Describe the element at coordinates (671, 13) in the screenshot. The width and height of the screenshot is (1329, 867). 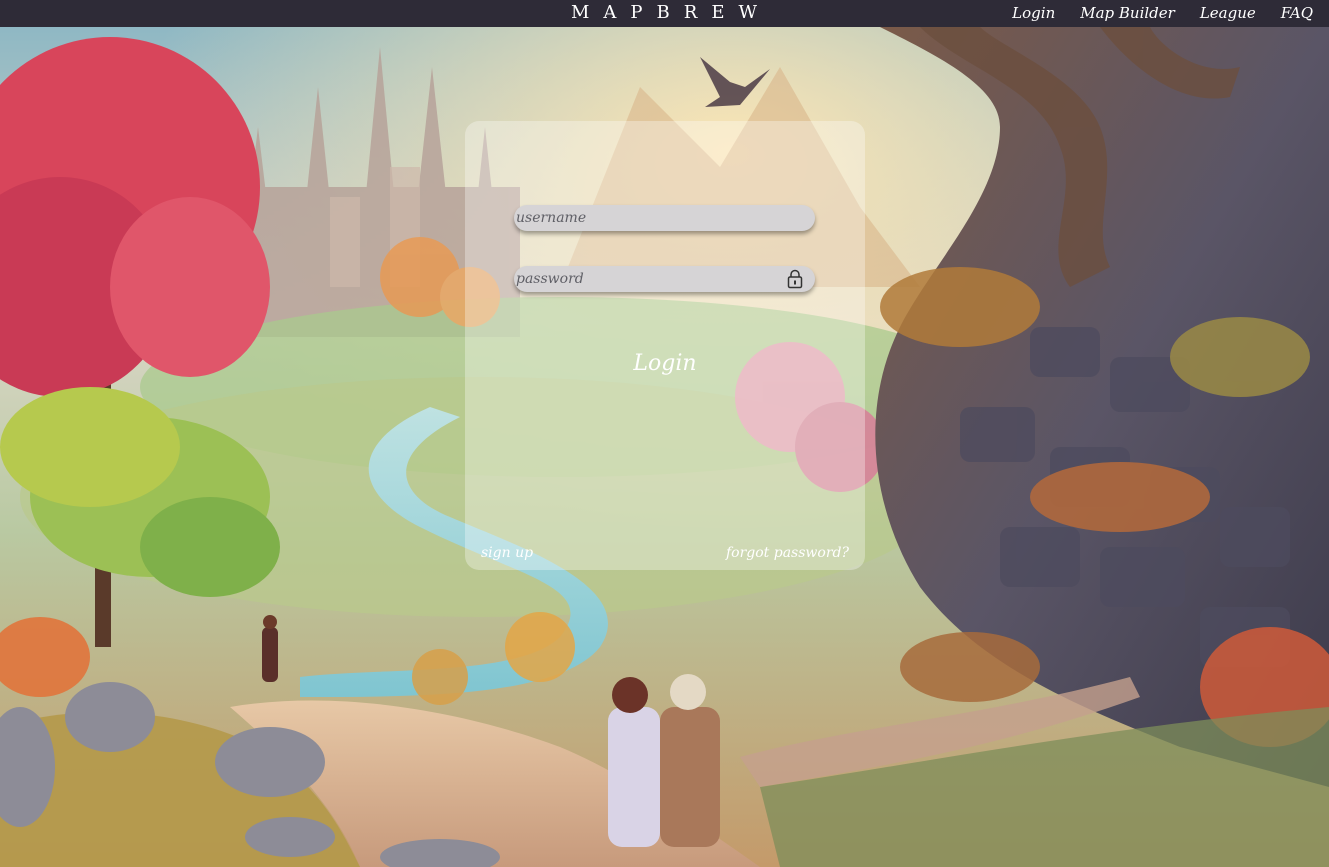
I see `brand-logo: MAPBREW` at that location.